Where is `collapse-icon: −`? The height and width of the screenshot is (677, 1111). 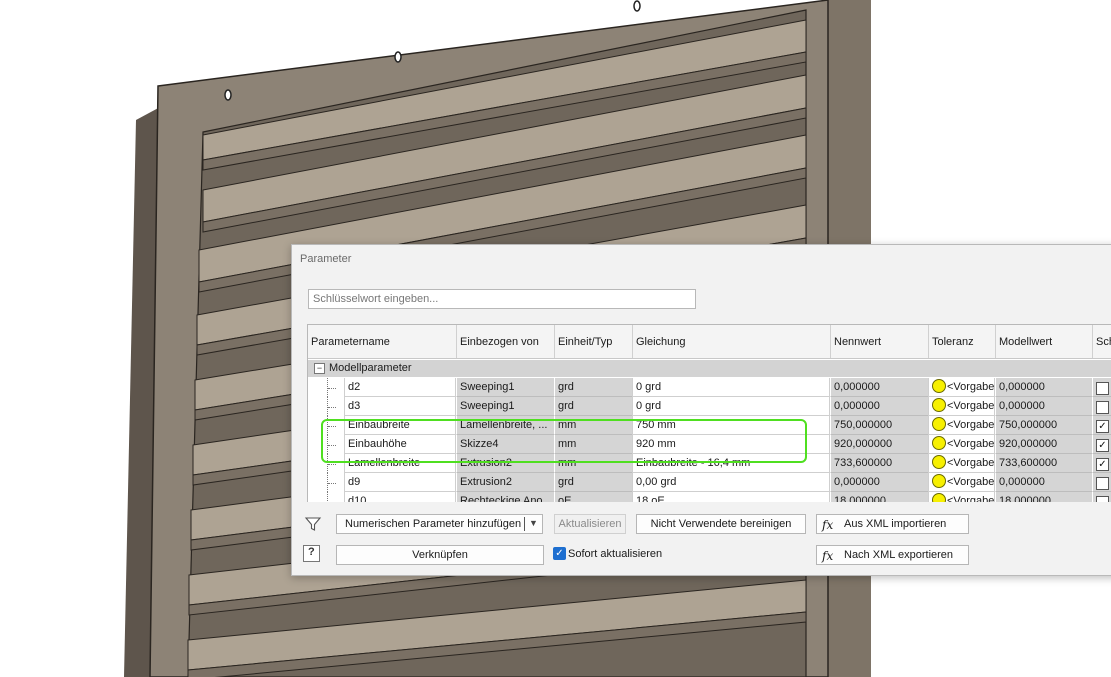
collapse-icon: − is located at coordinates (319, 368).